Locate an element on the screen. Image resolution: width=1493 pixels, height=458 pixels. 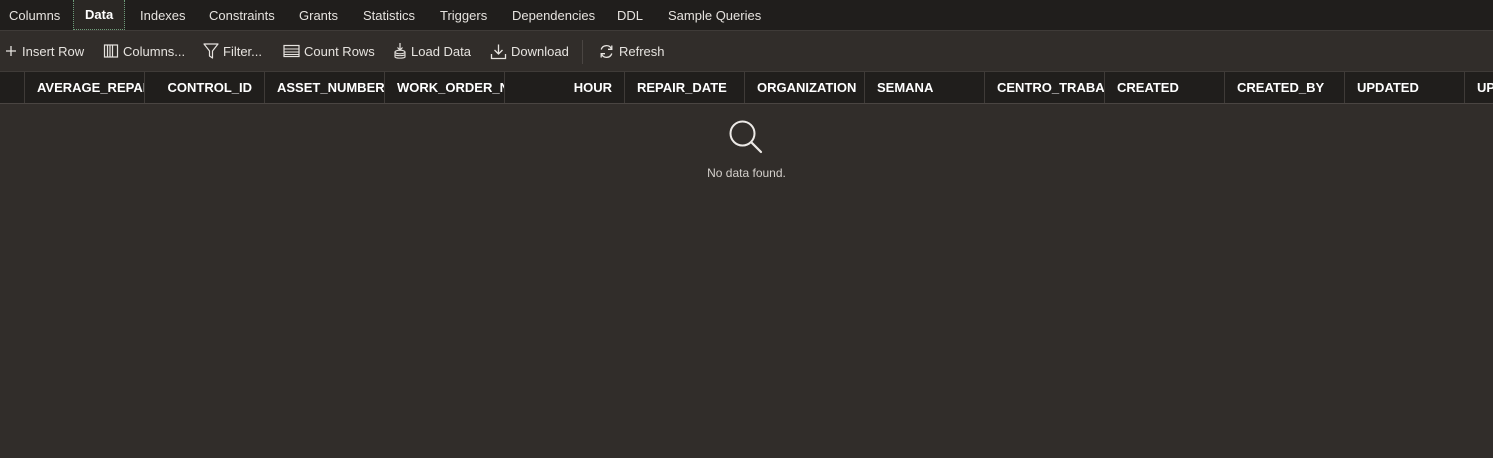
tab-sample-queries: Sample Queries is located at coordinates (714, 15).